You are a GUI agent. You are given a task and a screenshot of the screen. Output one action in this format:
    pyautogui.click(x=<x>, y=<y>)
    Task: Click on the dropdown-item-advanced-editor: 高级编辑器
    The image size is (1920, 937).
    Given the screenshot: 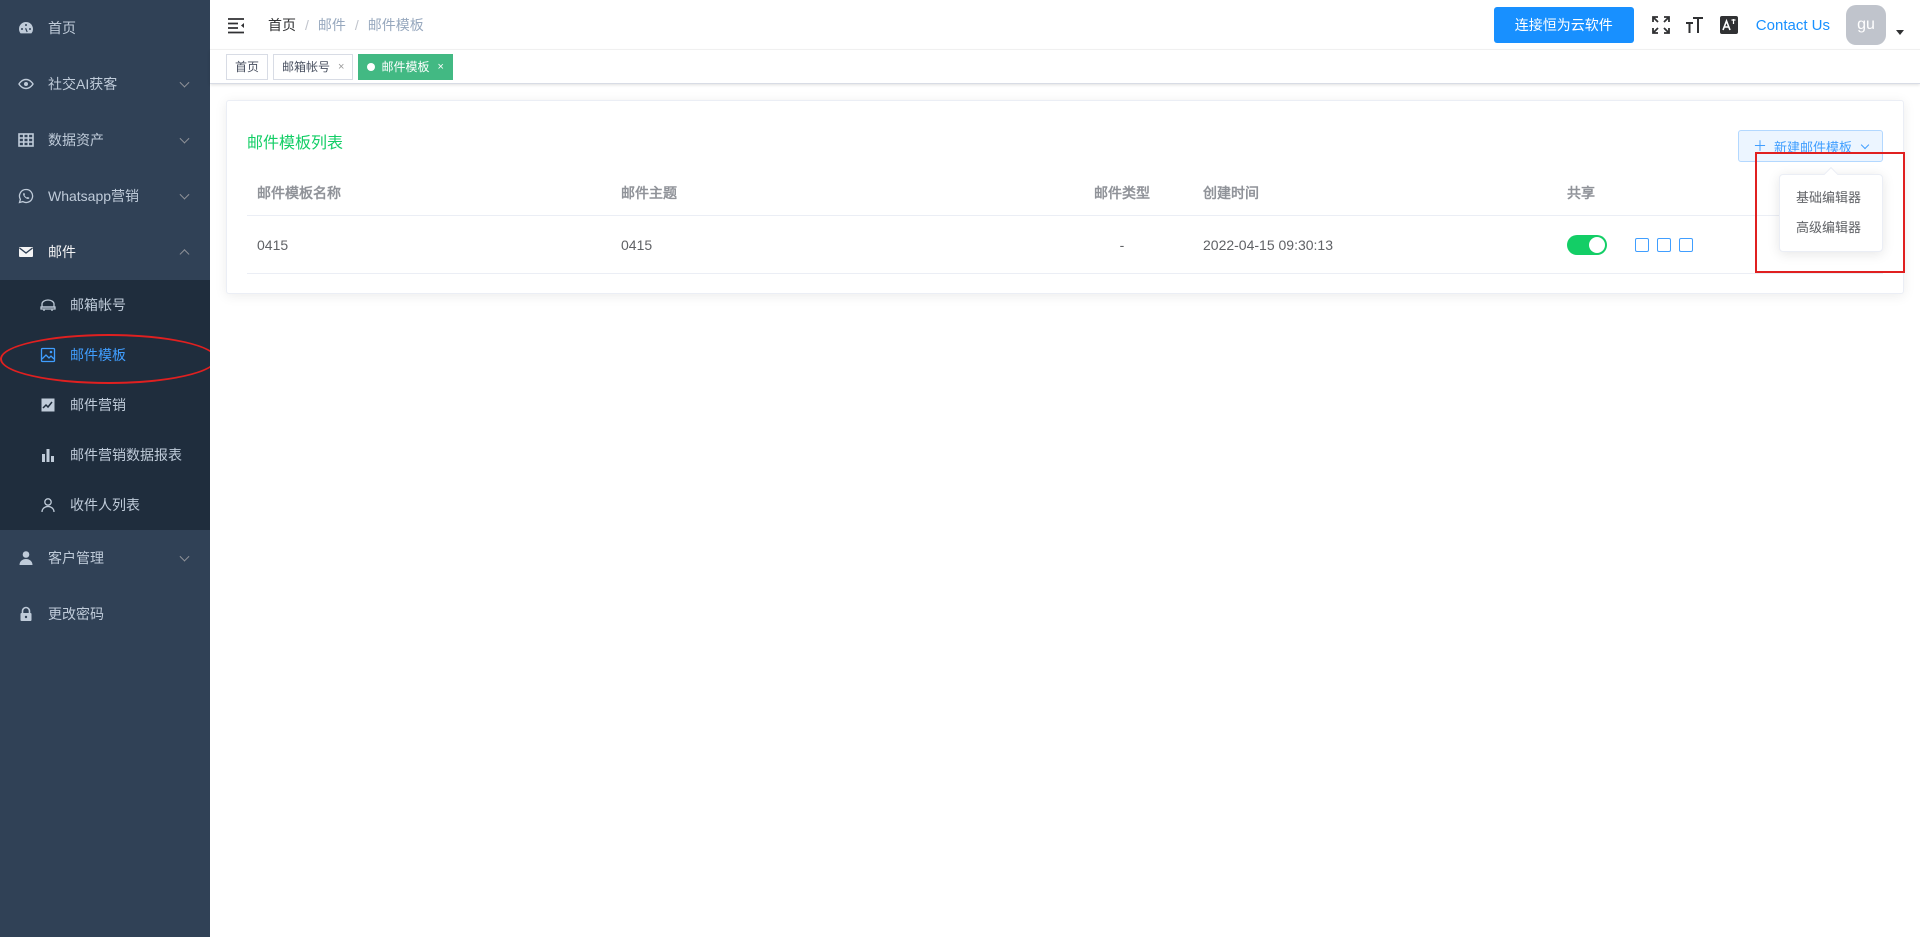 What is the action you would take?
    pyautogui.click(x=1831, y=228)
    